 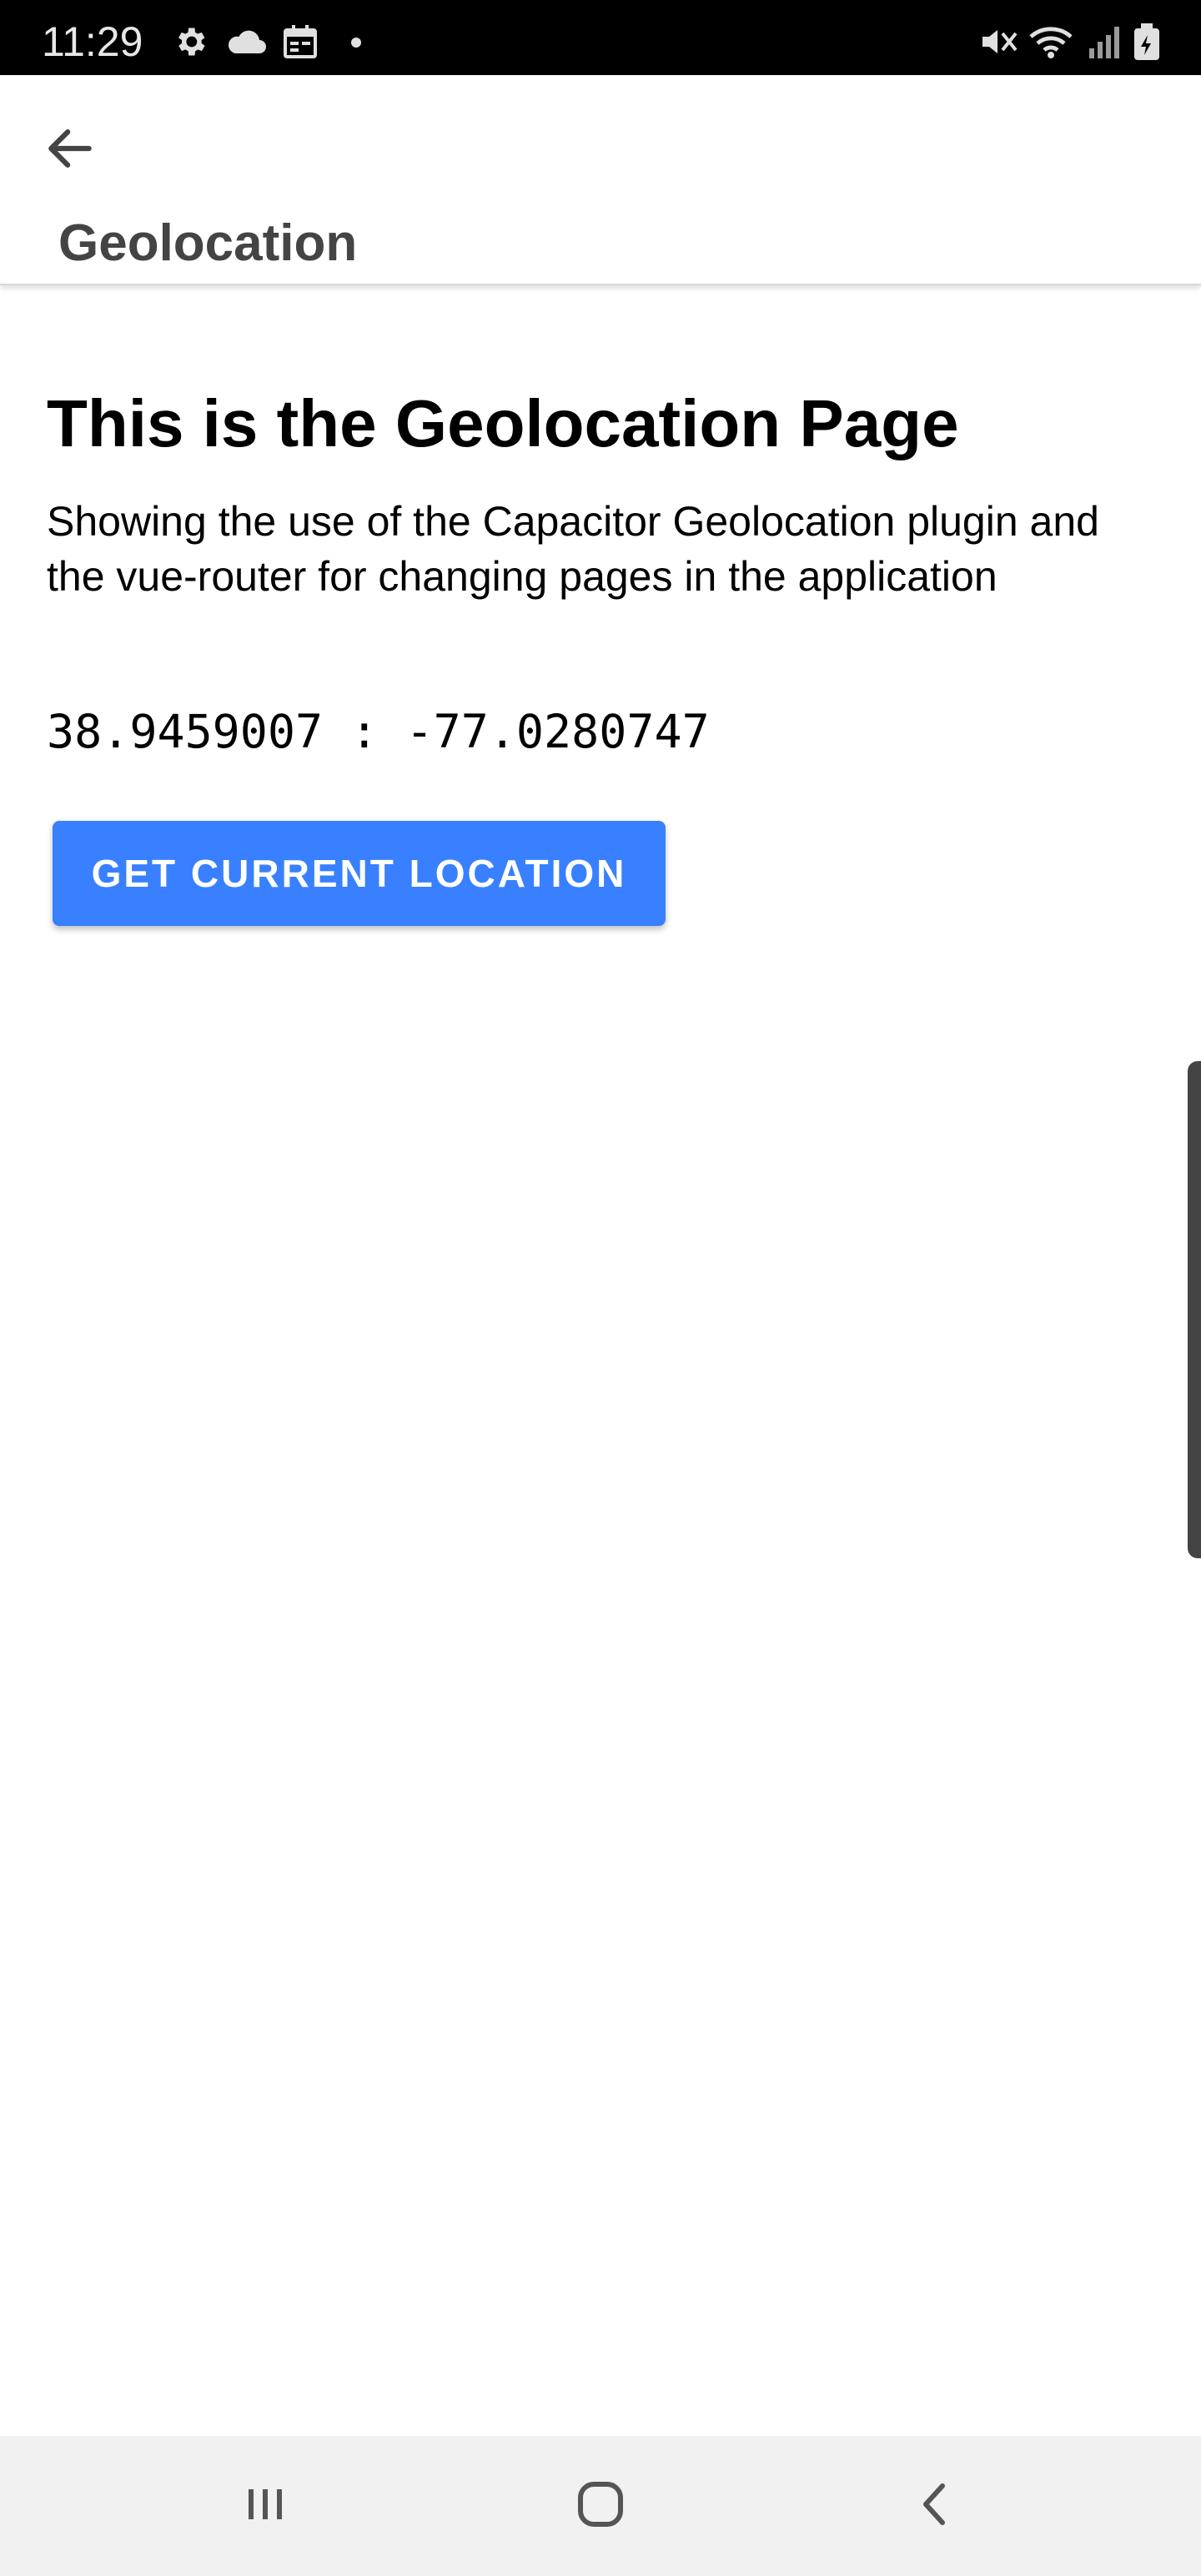 I want to click on home-button, so click(x=601, y=2506).